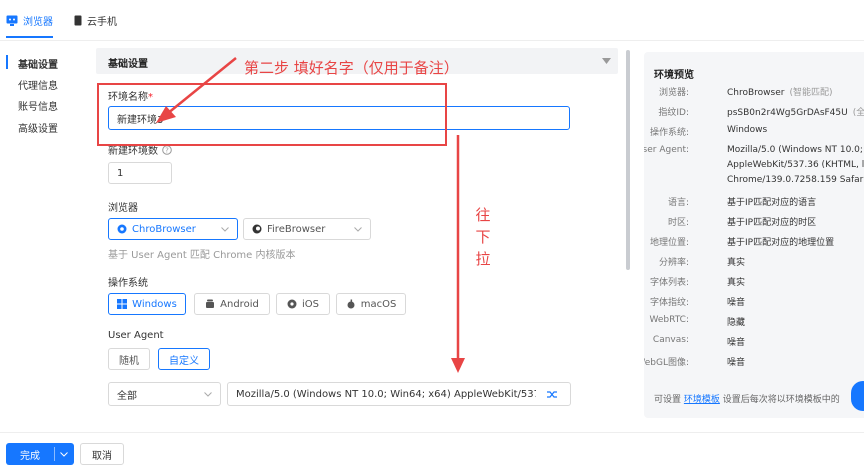  I want to click on preview-key: User Agent:, so click(666, 150).